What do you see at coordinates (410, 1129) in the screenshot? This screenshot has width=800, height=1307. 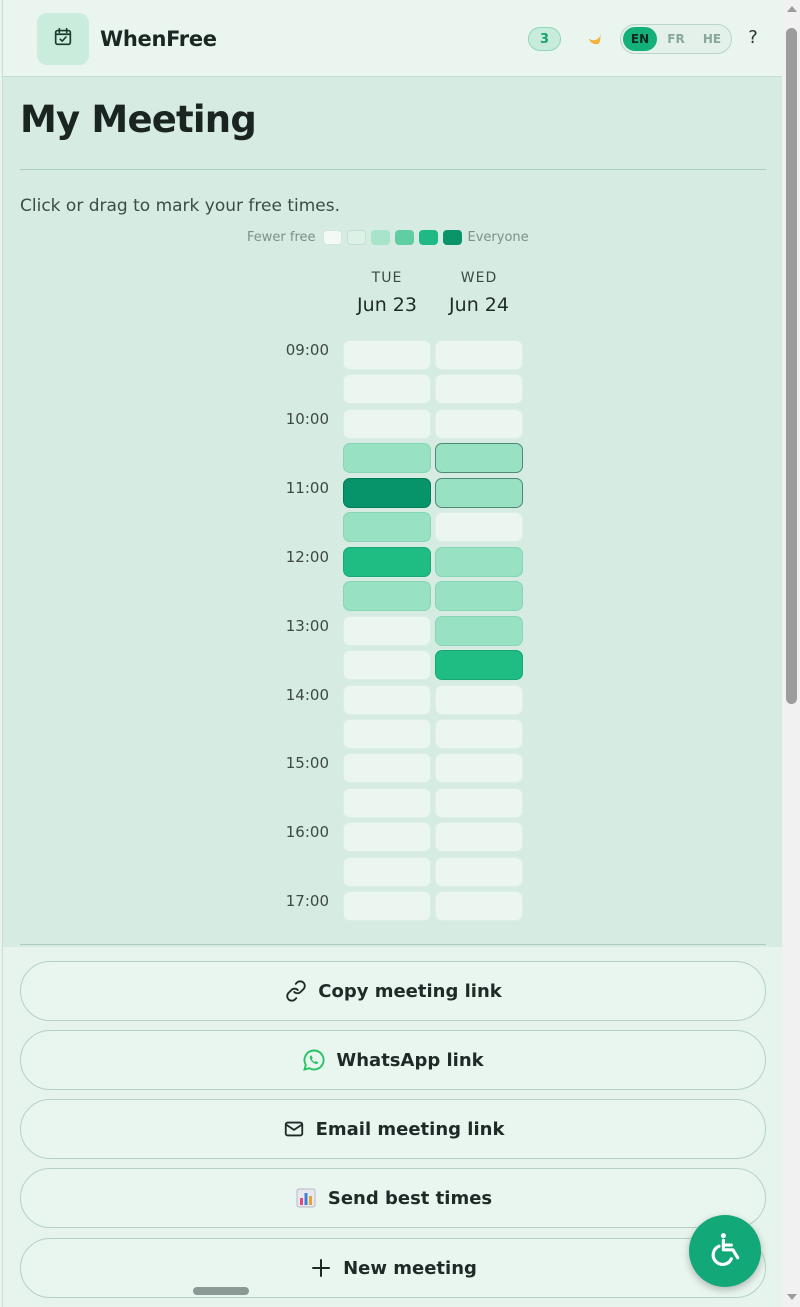 I see `action-label: Email meeting link` at bounding box center [410, 1129].